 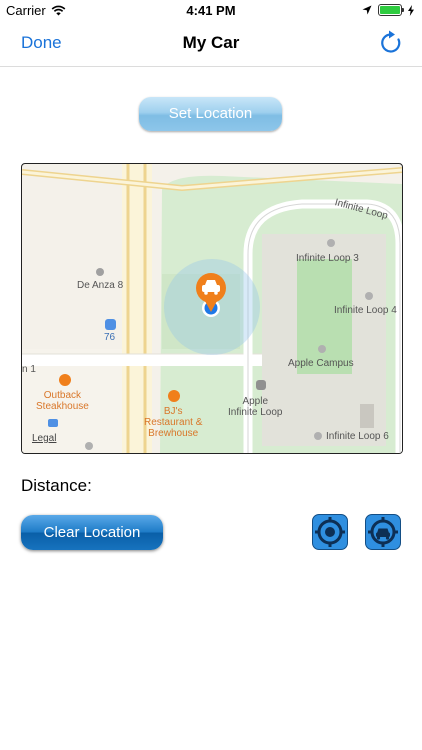 What do you see at coordinates (357, 436) in the screenshot?
I see `map-label-infinite-loop-6: Infinite Loop 6` at bounding box center [357, 436].